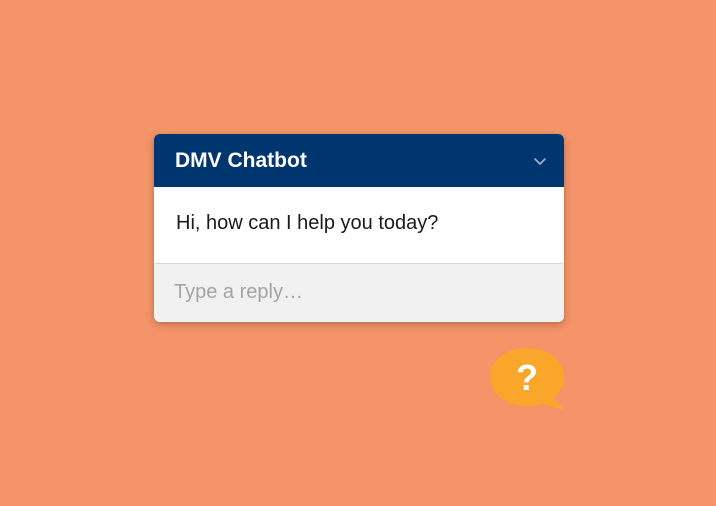  I want to click on message-list: Hi, how can I help you today?, so click(359, 225).